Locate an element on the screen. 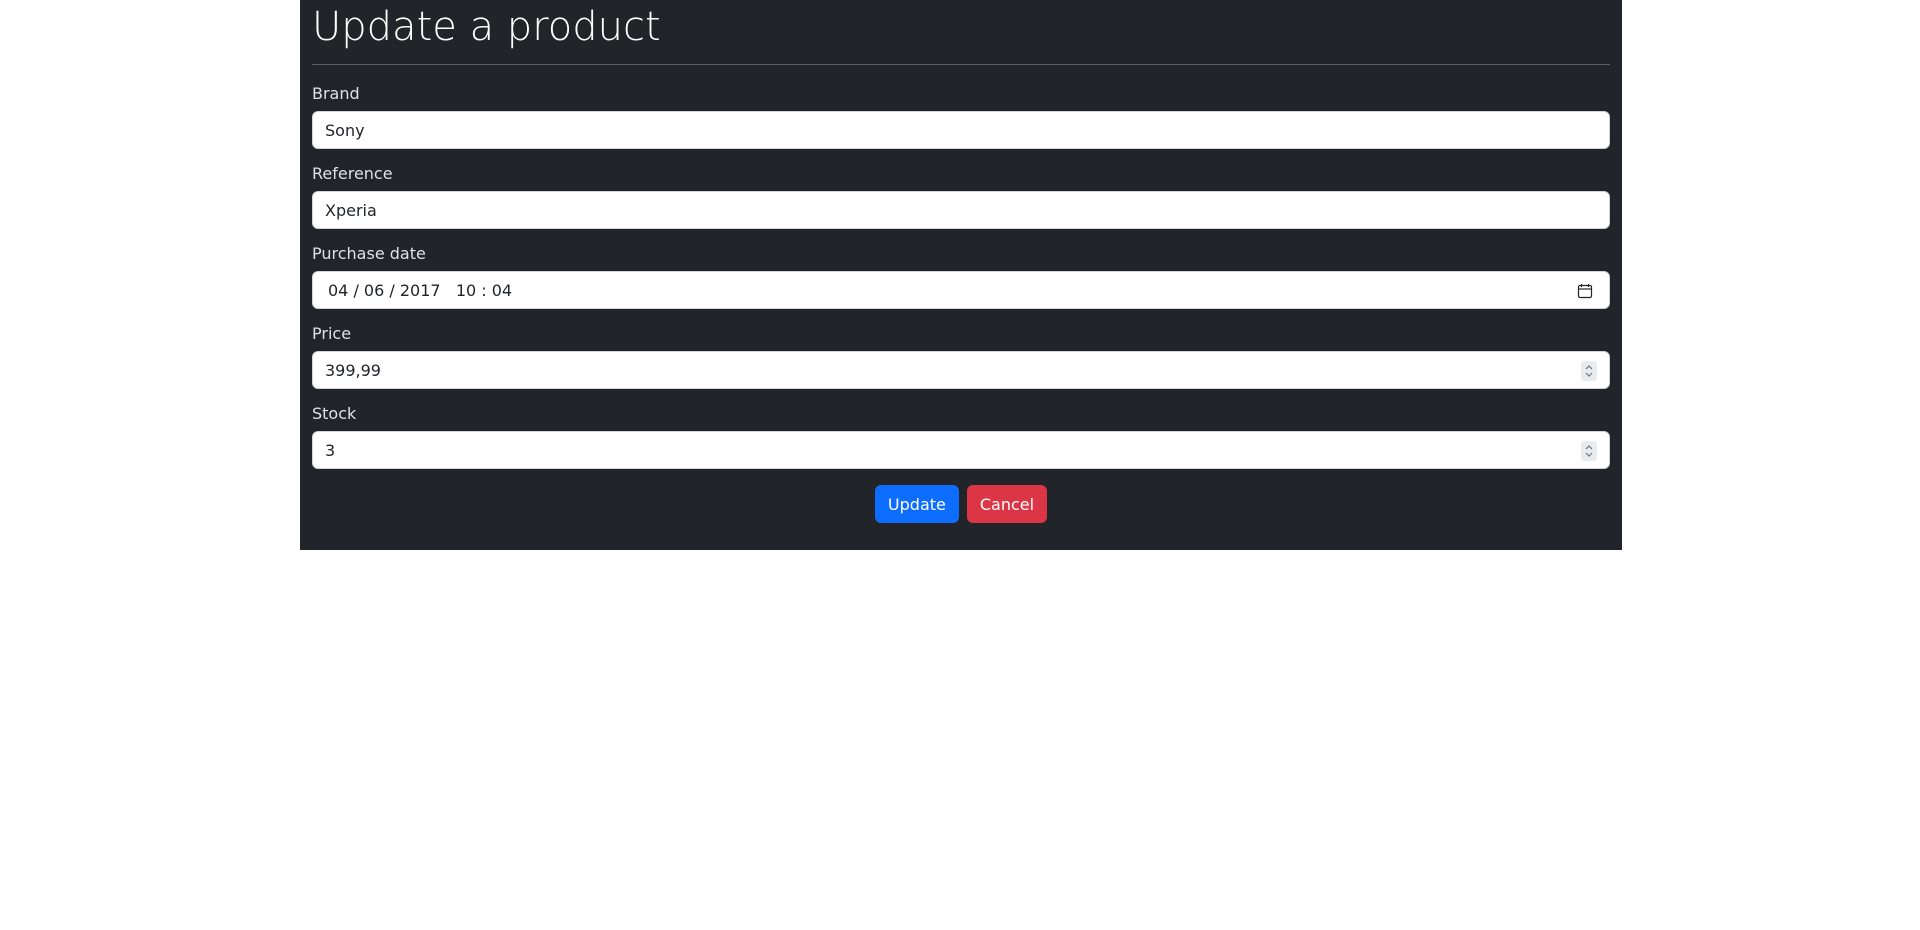 The image size is (1920, 930). stock-input is located at coordinates (961, 450).